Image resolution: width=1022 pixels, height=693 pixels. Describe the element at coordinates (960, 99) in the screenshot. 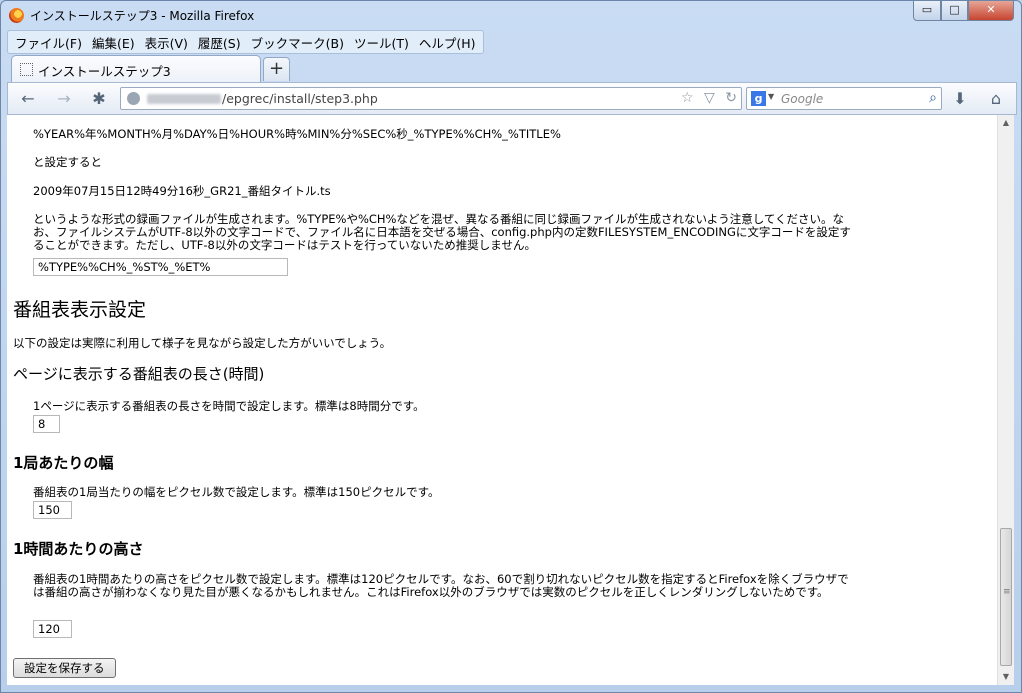

I see `download-icon: ⬇` at that location.